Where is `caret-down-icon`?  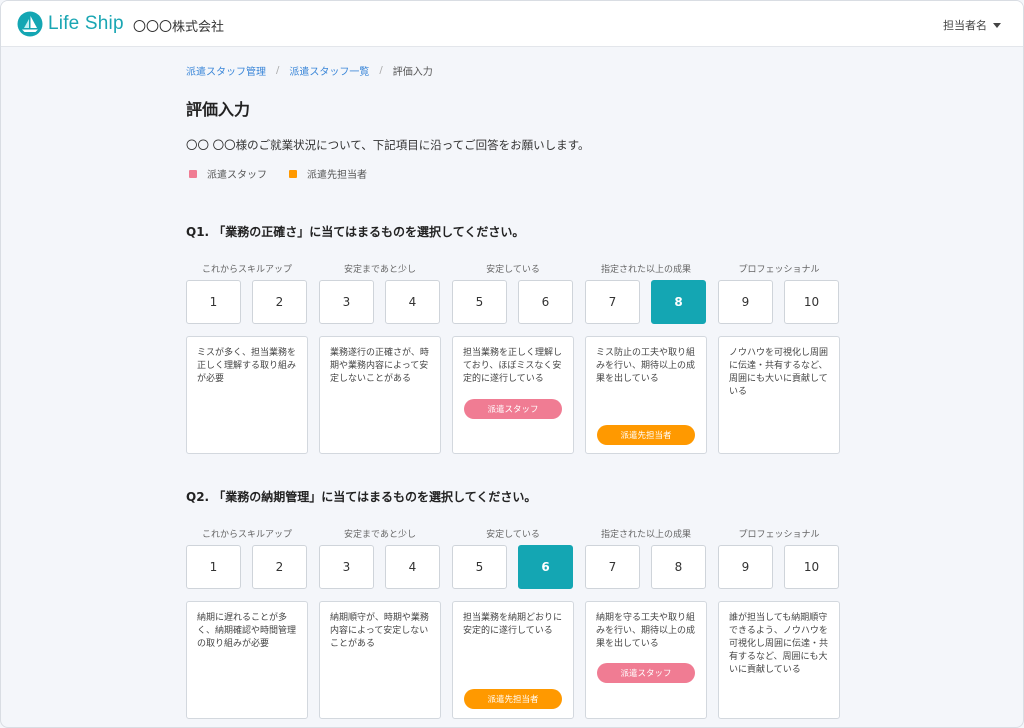
caret-down-icon is located at coordinates (997, 25).